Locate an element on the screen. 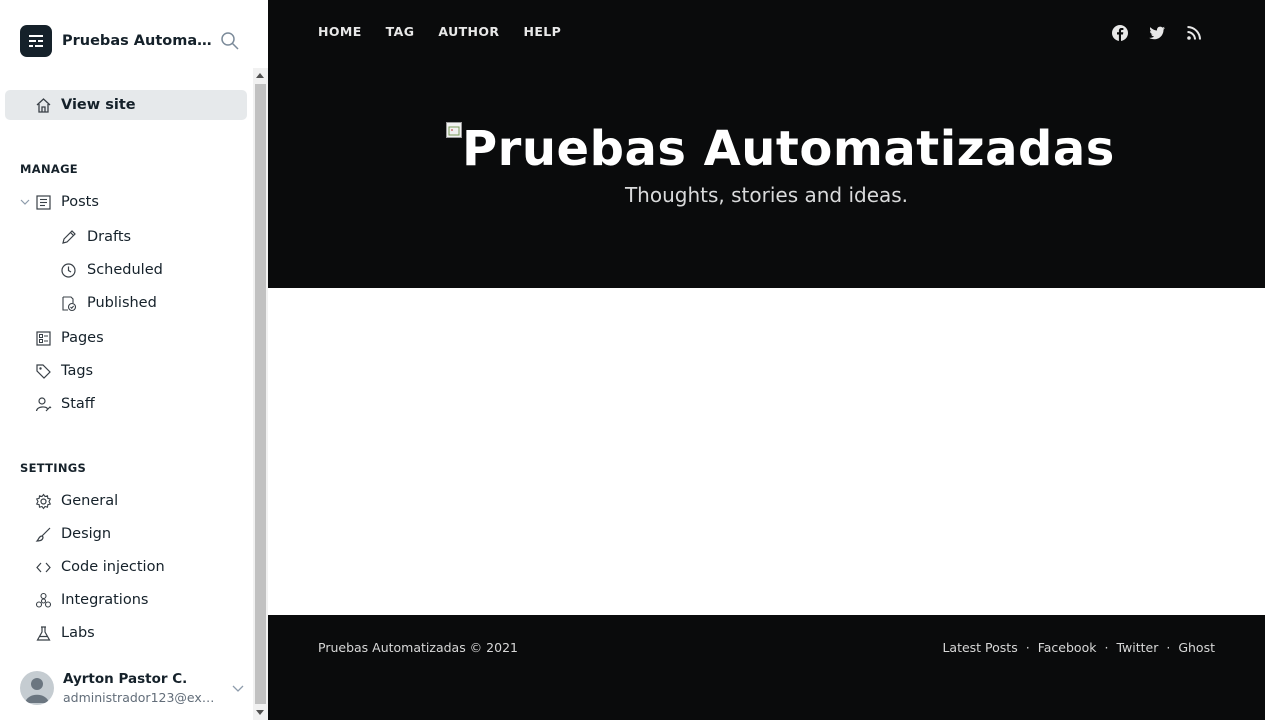 This screenshot has height=720, width=1280. code-icon is located at coordinates (43, 567).